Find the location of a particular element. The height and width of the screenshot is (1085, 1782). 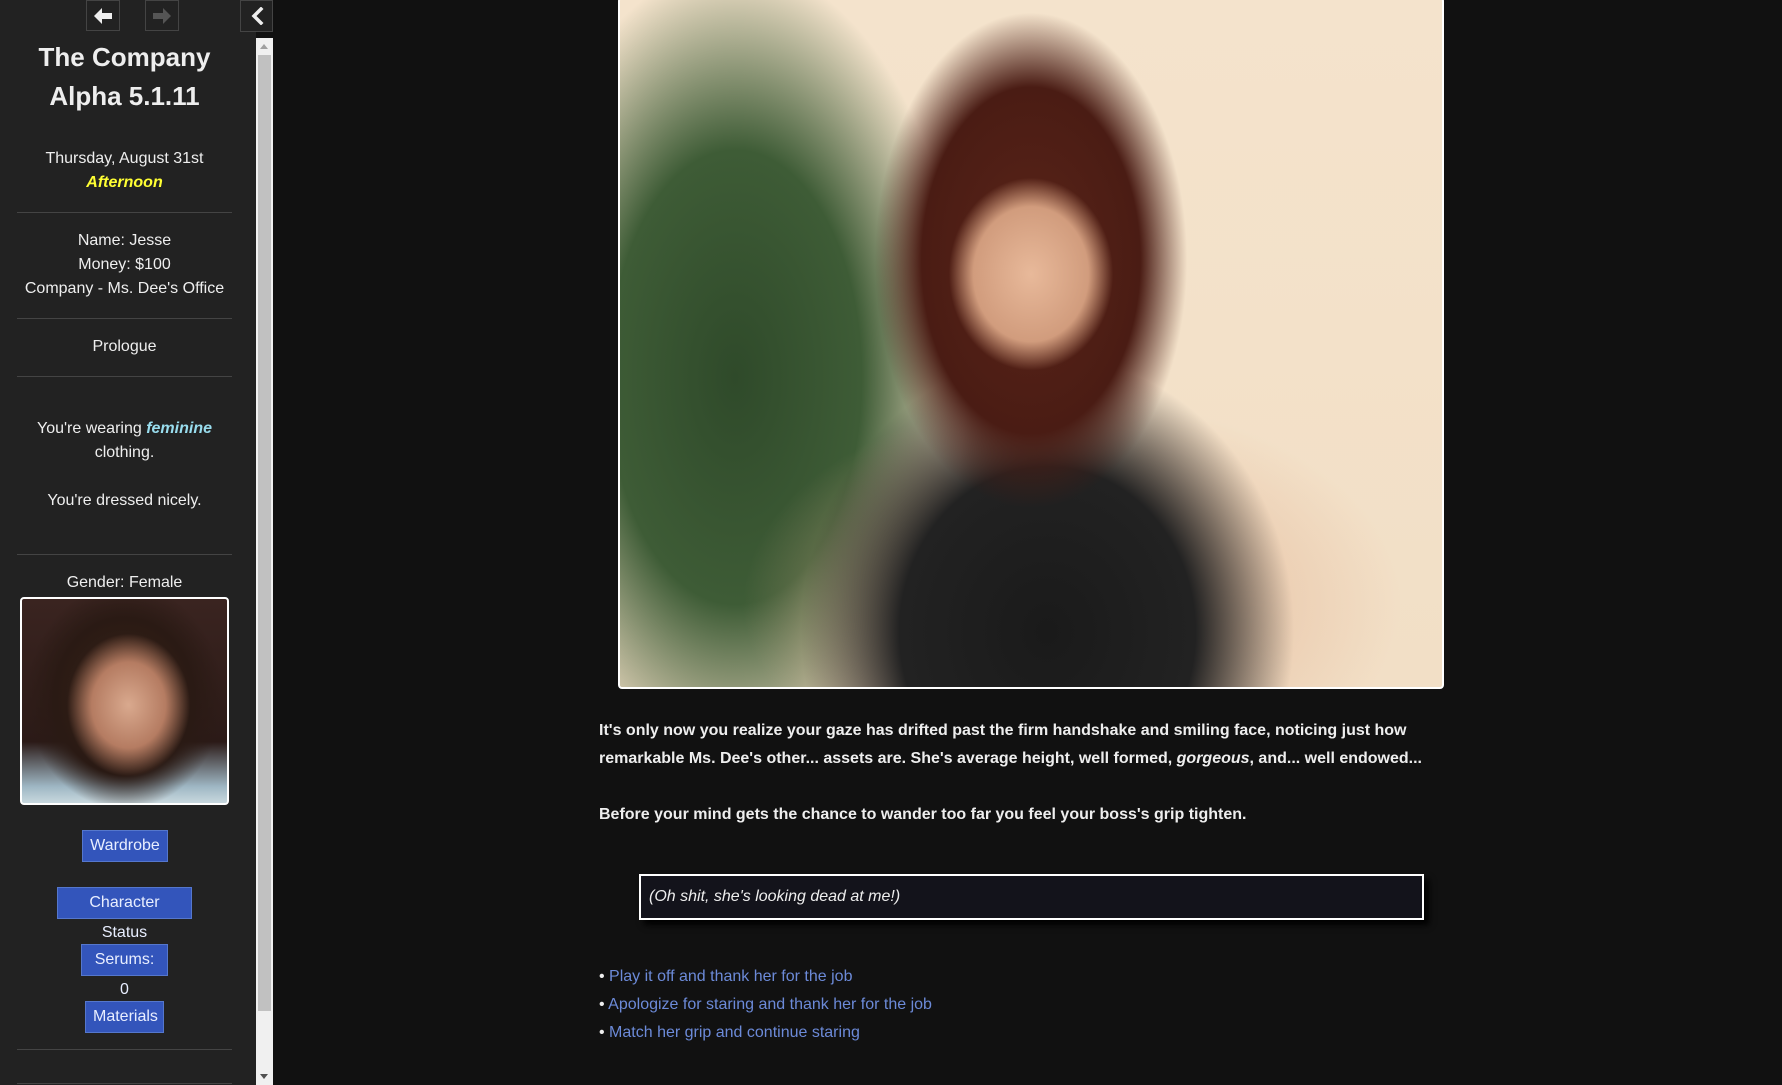

scrollbar-thumb is located at coordinates (264, 533).